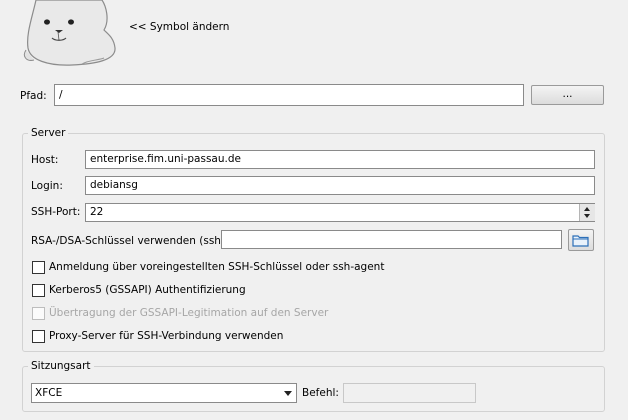 Image resolution: width=628 pixels, height=420 pixels. I want to click on change-icon-link: << Symbol ändern, so click(179, 27).